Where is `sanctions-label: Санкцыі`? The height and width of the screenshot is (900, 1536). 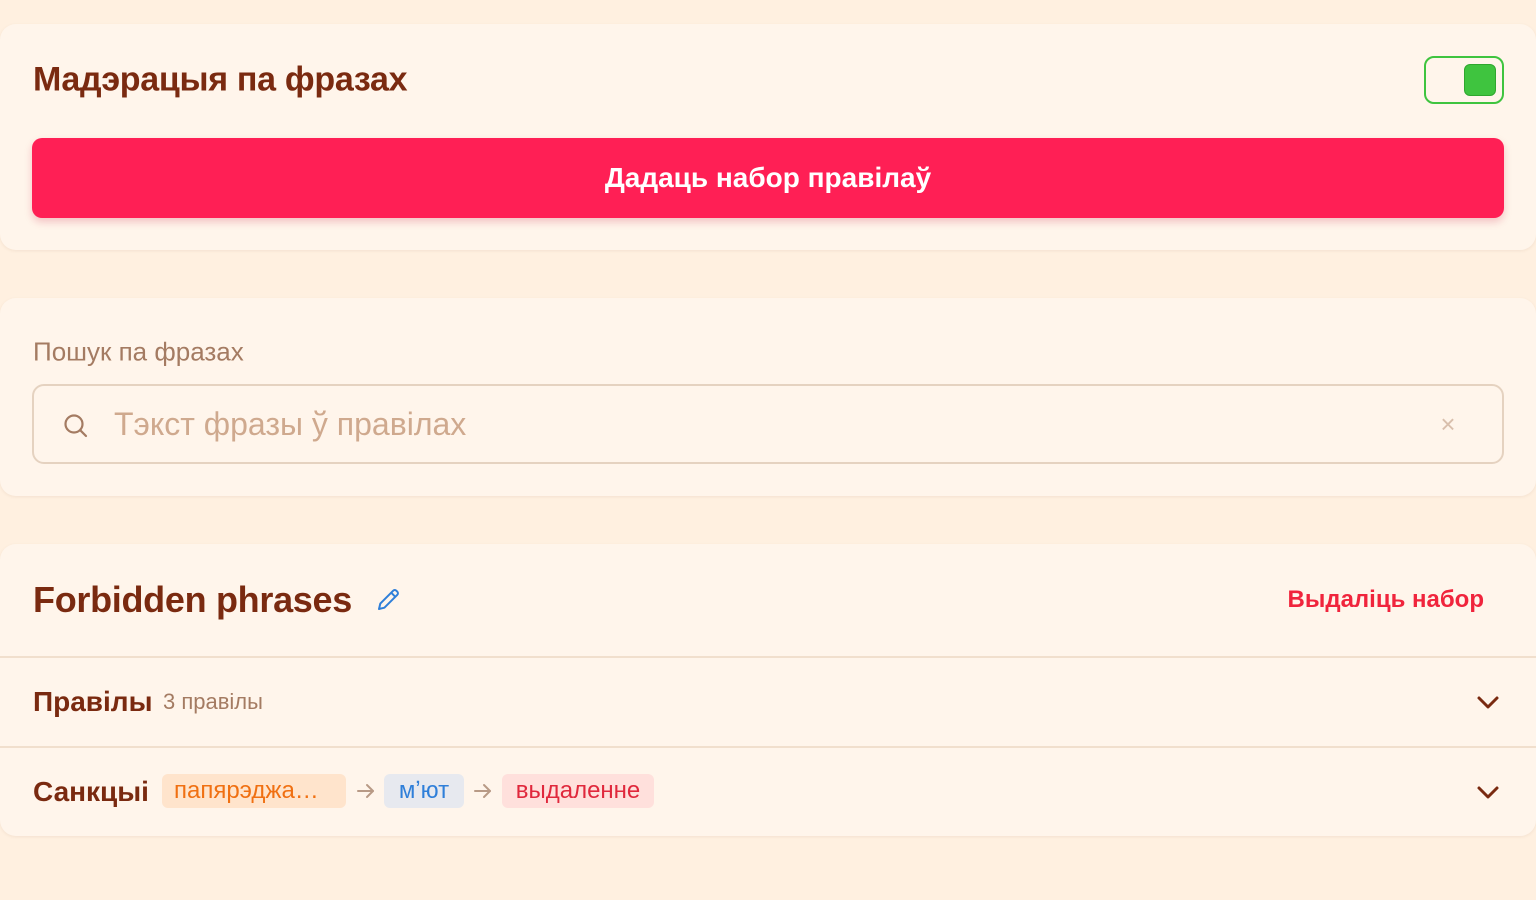
sanctions-label: Санкцыі is located at coordinates (91, 791).